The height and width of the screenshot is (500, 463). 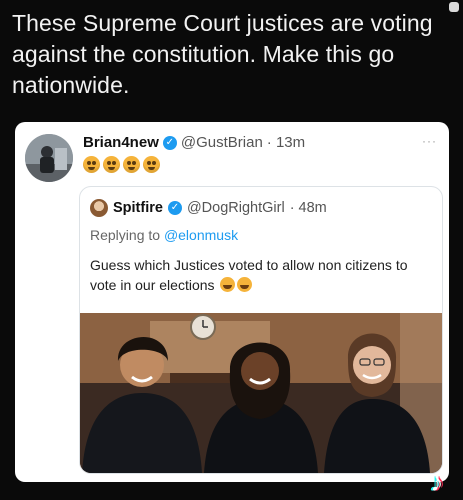 What do you see at coordinates (49, 158) in the screenshot?
I see `avatar` at bounding box center [49, 158].